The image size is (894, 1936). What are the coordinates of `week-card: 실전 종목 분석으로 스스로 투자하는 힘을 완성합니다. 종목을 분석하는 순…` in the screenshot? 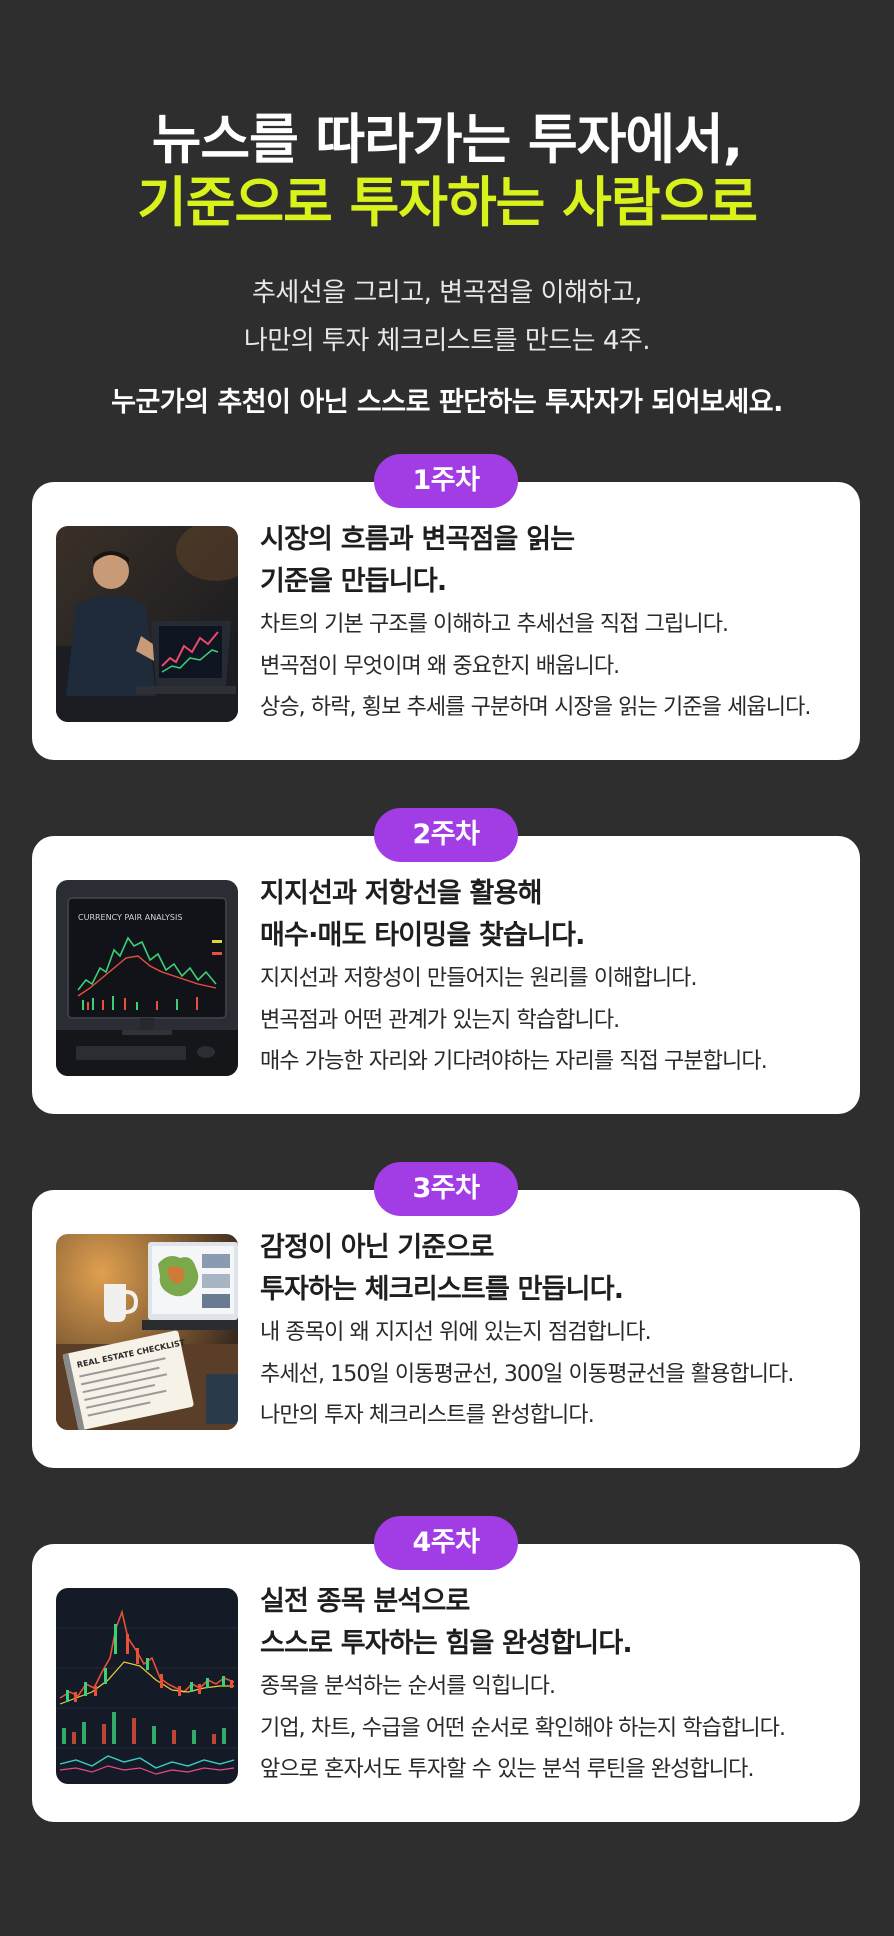 It's located at (446, 1683).